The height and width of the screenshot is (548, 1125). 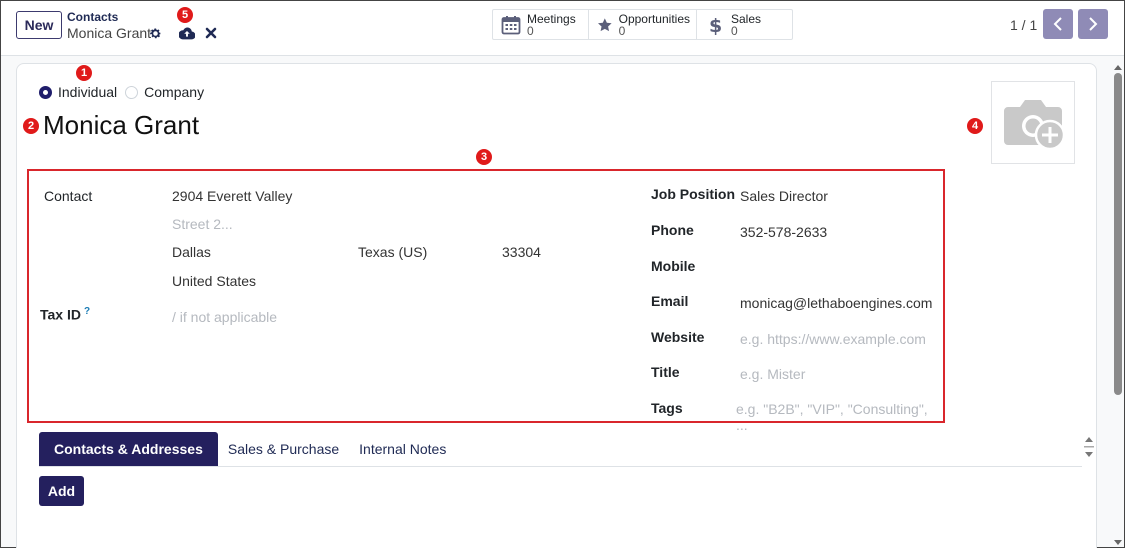 I want to click on email-field: monicag@lethaboengines.com, so click(x=836, y=303).